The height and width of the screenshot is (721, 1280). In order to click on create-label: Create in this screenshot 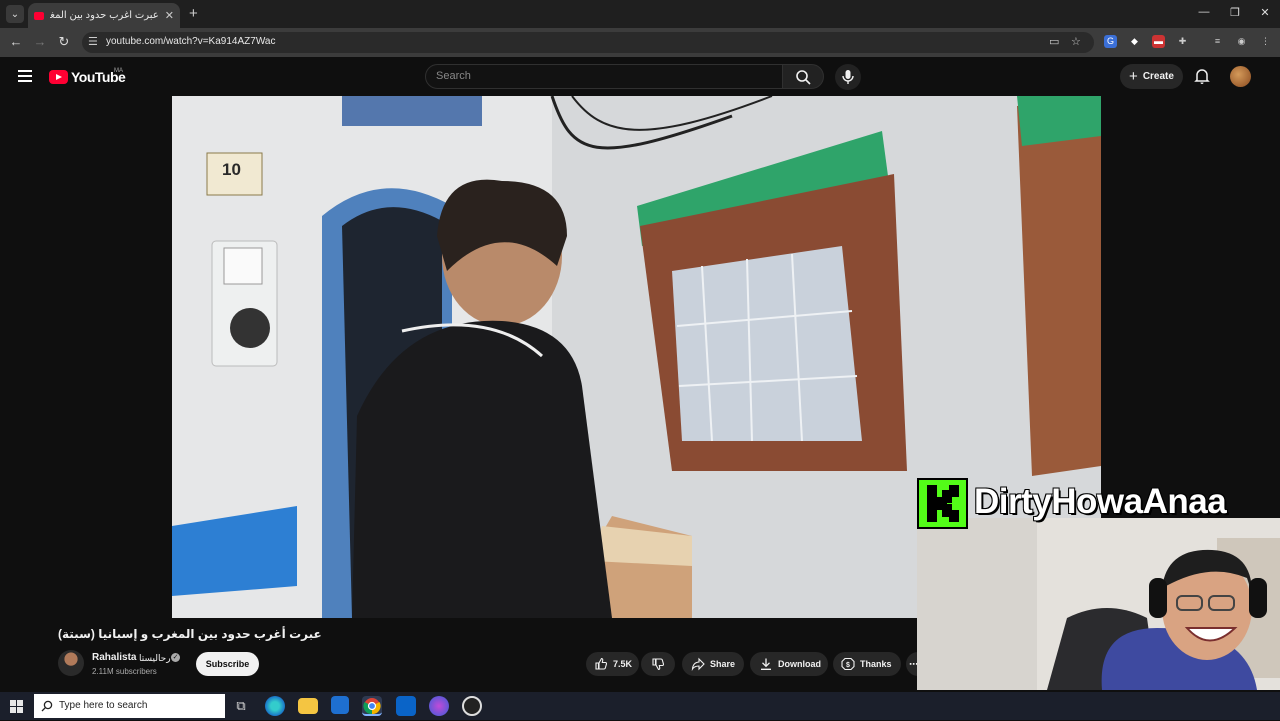, I will do `click(1158, 76)`.